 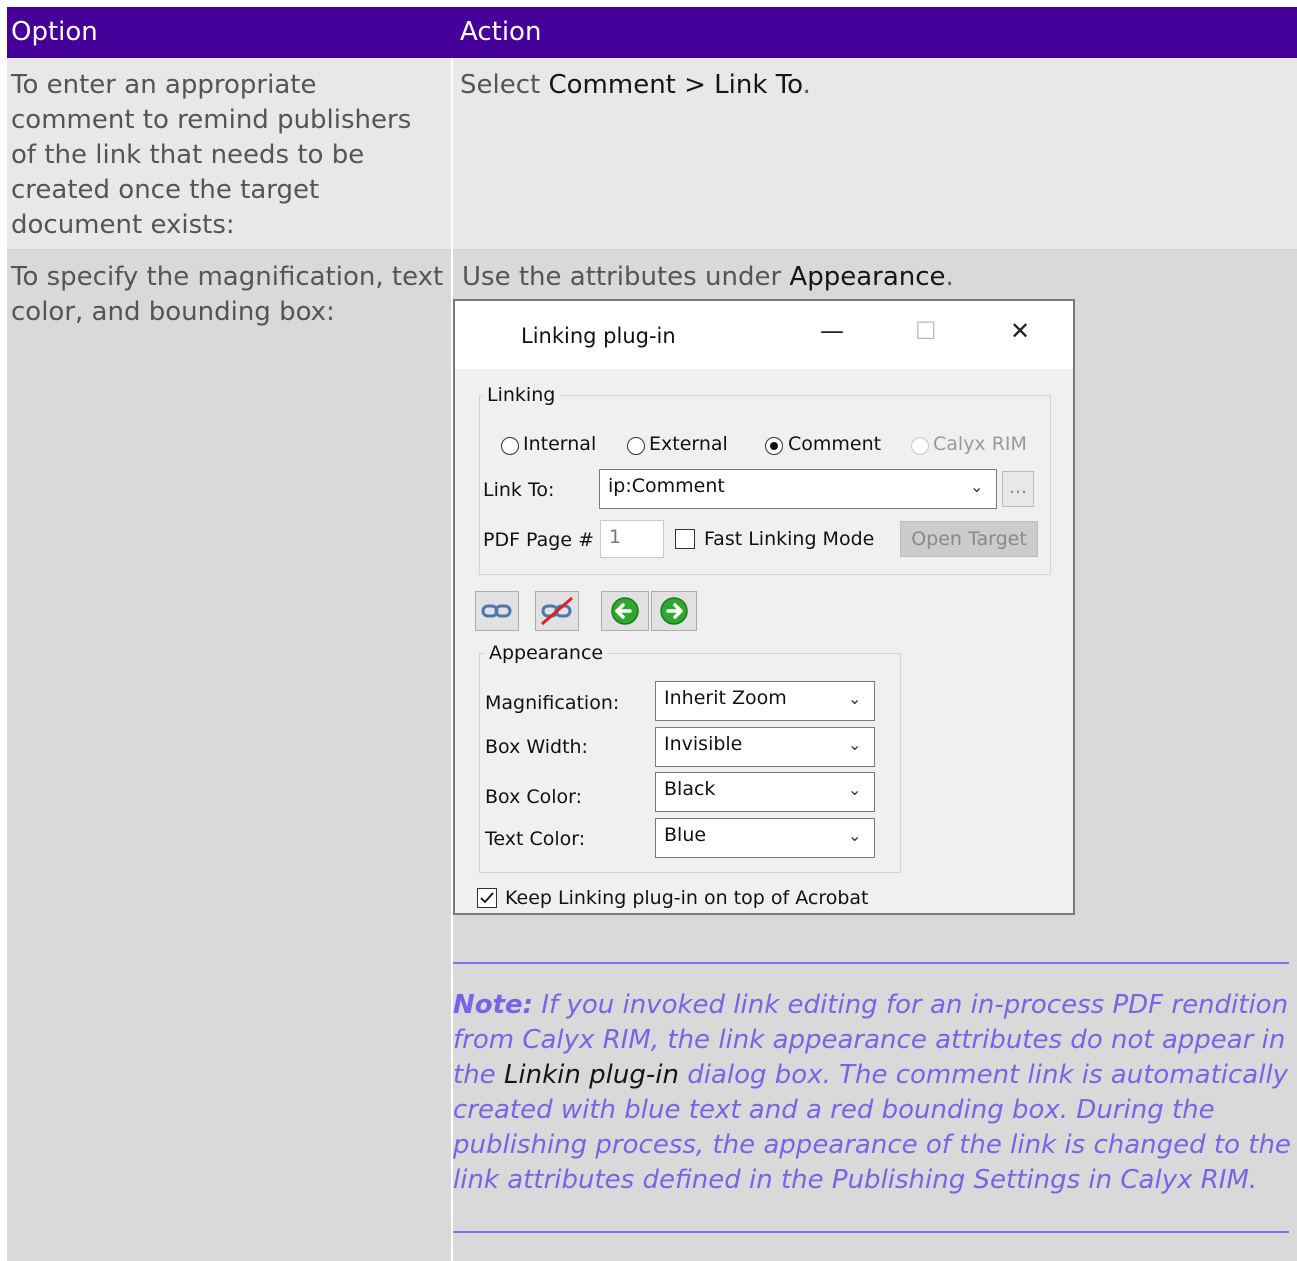 What do you see at coordinates (519, 490) in the screenshot?
I see `link-to-label: Link To:` at bounding box center [519, 490].